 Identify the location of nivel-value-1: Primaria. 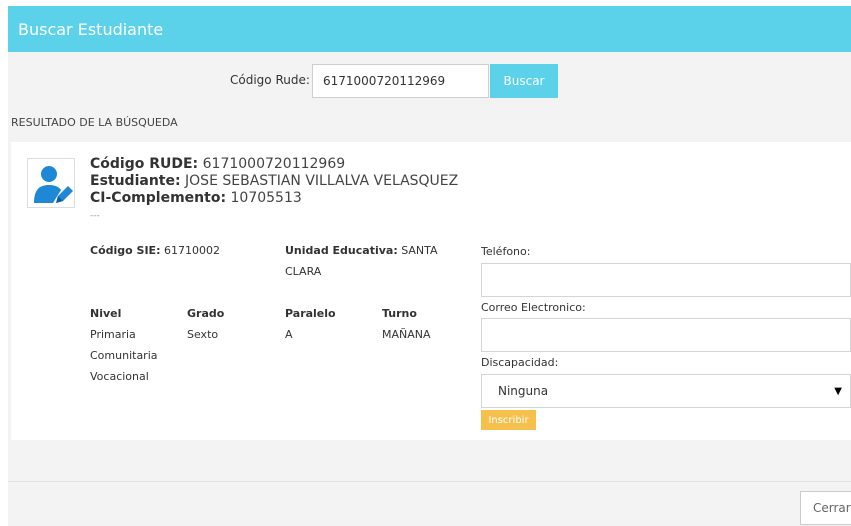
(113, 334).